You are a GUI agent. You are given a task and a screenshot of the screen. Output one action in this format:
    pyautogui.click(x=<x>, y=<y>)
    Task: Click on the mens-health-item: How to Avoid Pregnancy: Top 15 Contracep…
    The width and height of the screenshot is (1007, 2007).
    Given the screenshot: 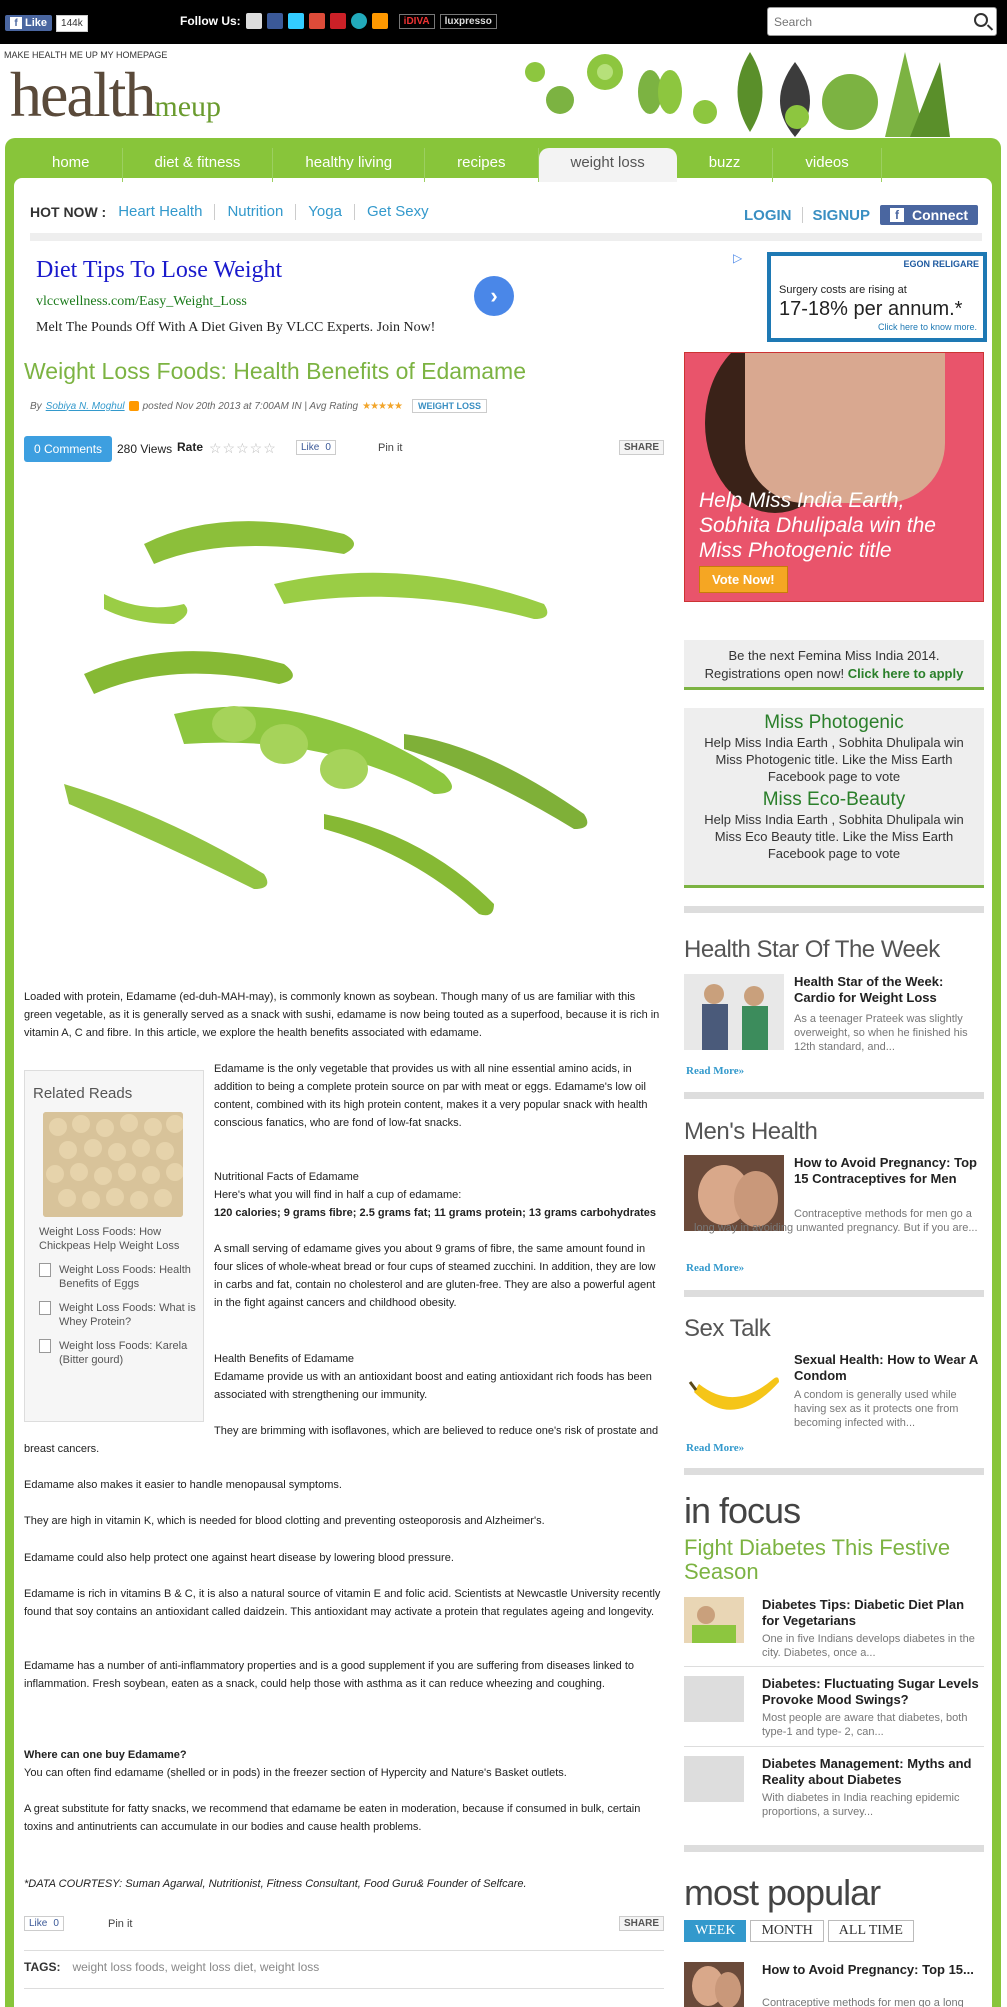 What is the action you would take?
    pyautogui.click(x=834, y=1205)
    